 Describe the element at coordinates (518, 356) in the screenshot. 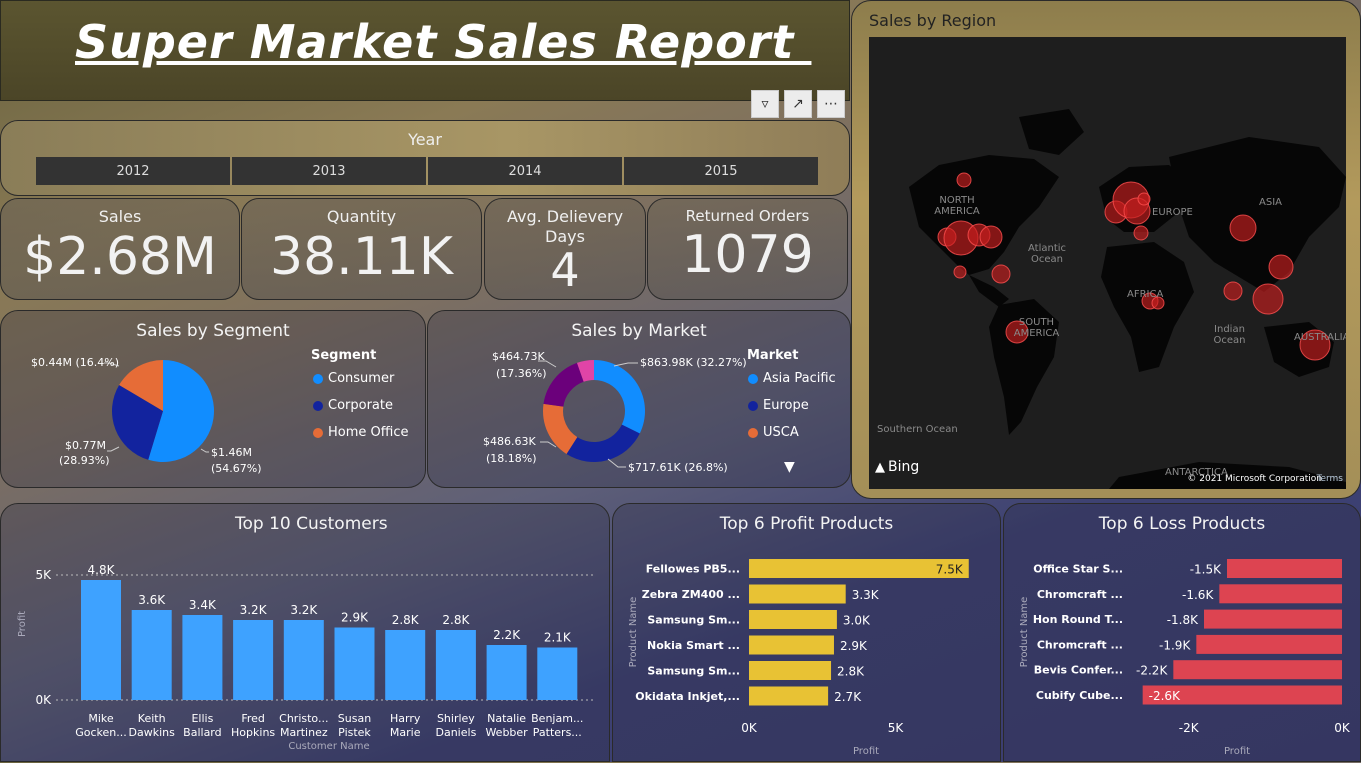

I see `market-label-latam: $464.73K` at that location.